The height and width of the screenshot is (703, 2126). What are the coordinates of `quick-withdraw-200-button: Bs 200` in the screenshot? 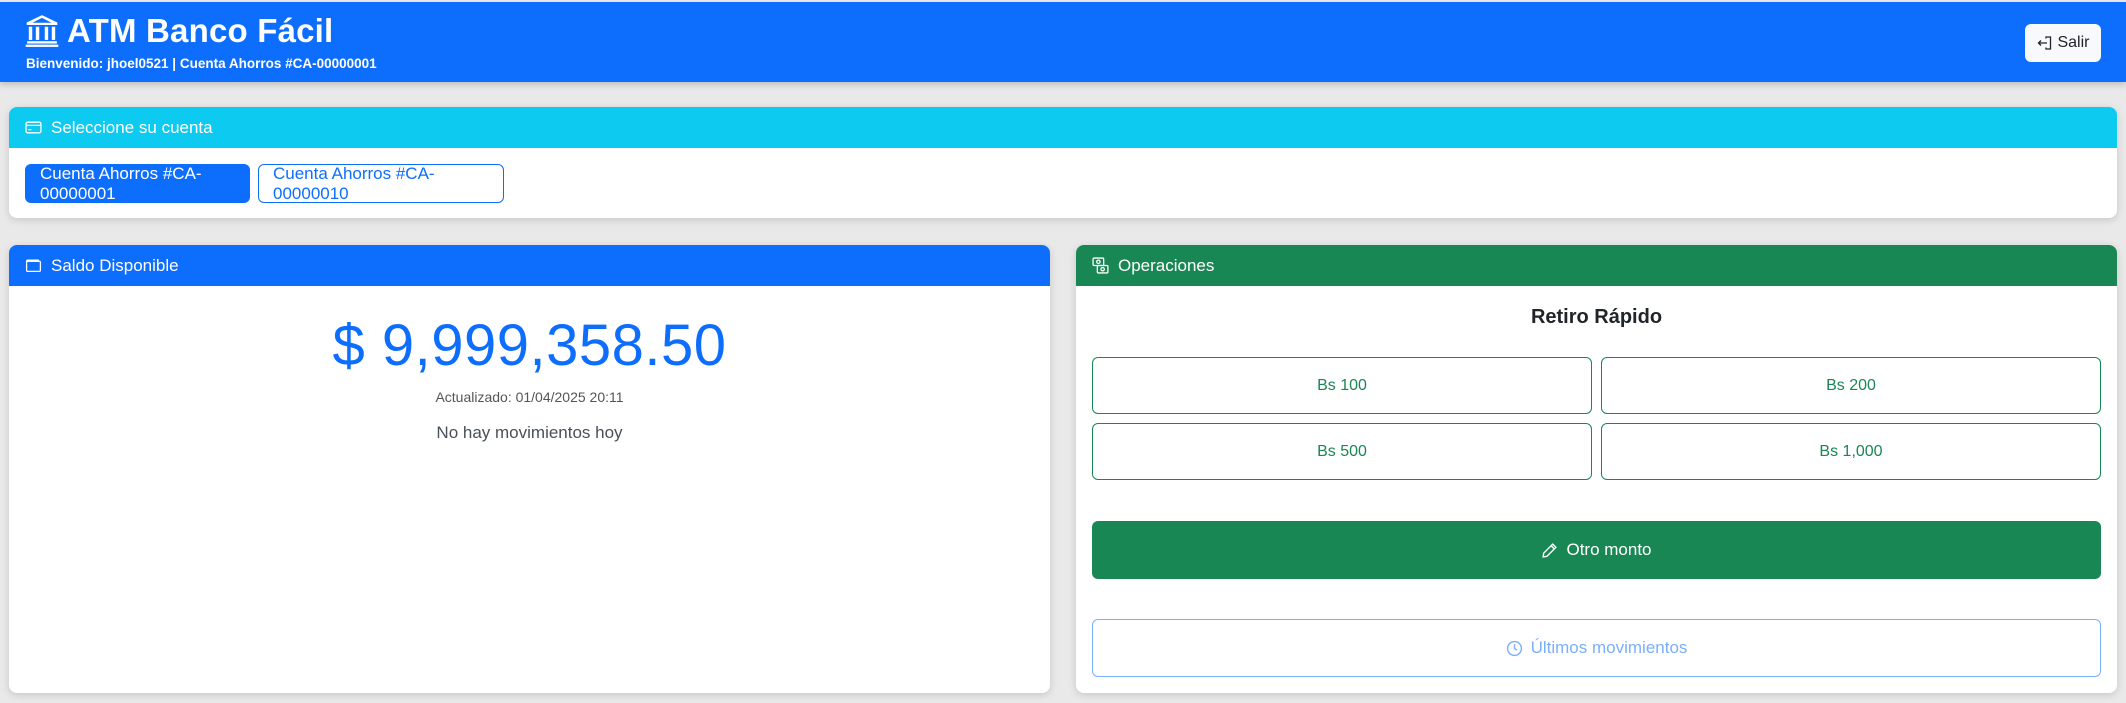 It's located at (1851, 385).